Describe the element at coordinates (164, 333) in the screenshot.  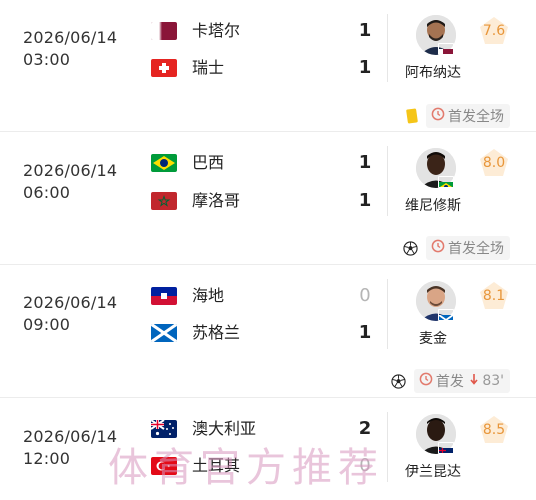
I see `scotland-flag` at that location.